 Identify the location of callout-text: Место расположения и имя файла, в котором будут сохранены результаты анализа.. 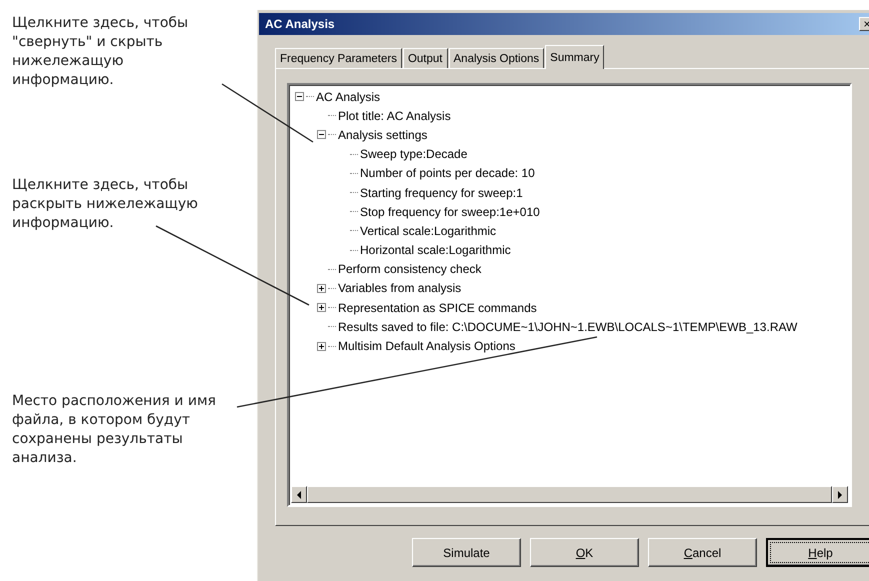
(114, 430).